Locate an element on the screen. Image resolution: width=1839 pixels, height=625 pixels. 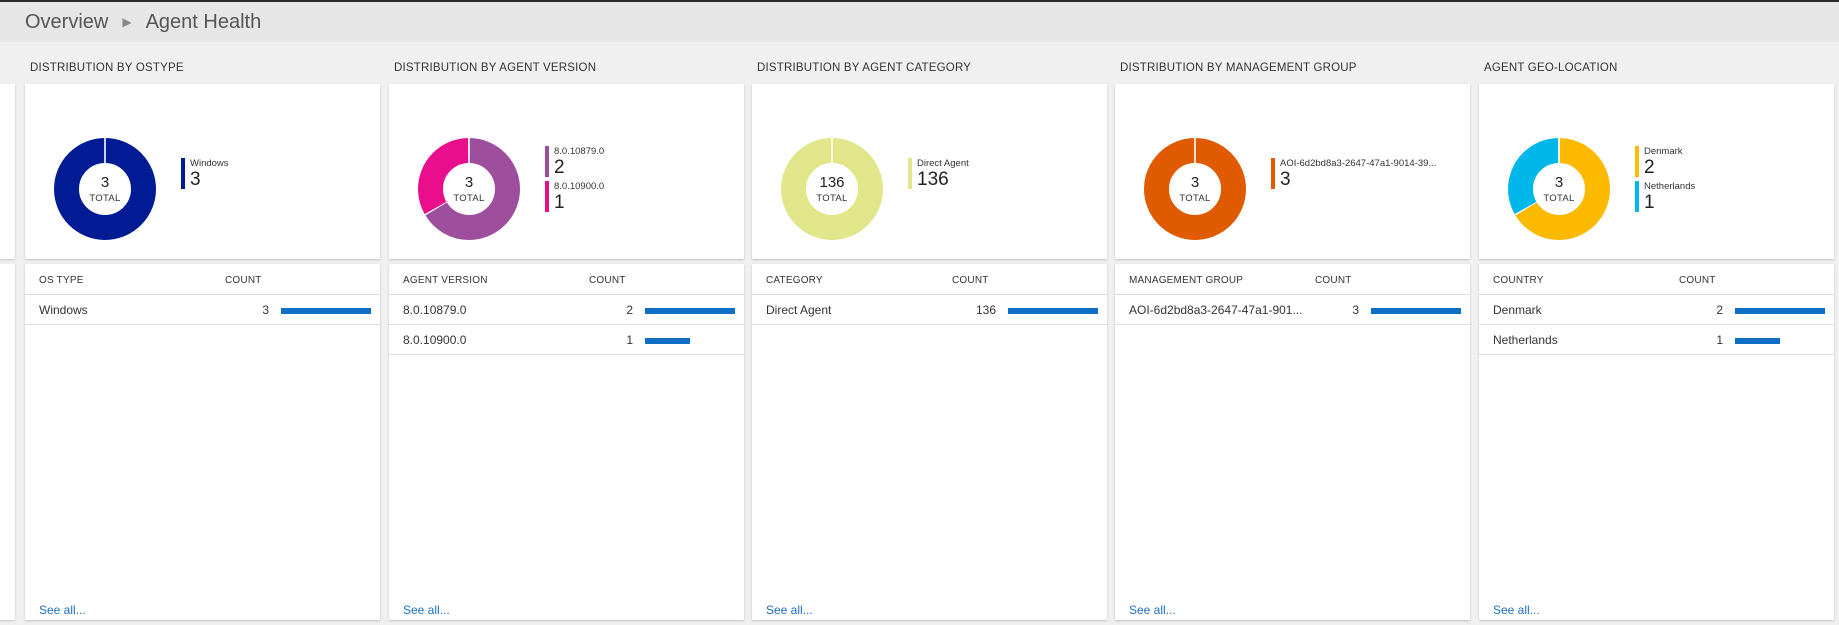
legend-item: AOI-6d2bd8a3-2647-47a1-9014-39... 3 is located at coordinates (1353, 174).